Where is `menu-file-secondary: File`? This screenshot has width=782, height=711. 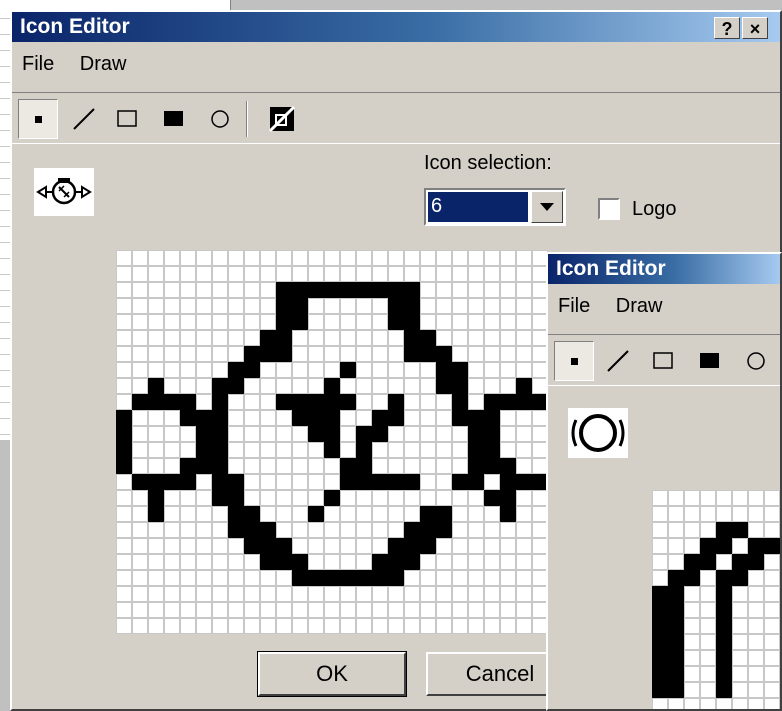 menu-file-secondary: File is located at coordinates (574, 306).